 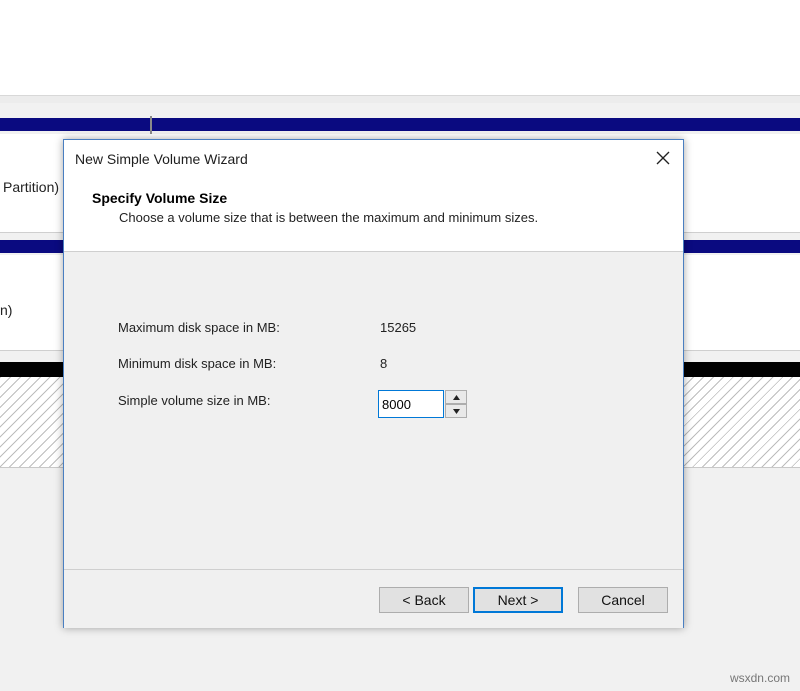 What do you see at coordinates (759, 678) in the screenshot?
I see `watermark: wsxdn.com` at bounding box center [759, 678].